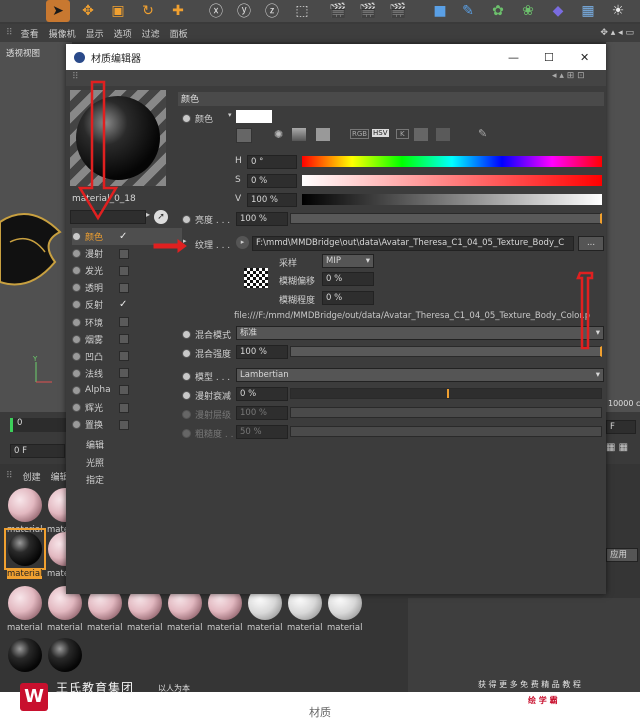 The width and height of the screenshot is (640, 727). Describe the element at coordinates (529, 684) in the screenshot. I see `promo-text: 获 得 更 多 免 费 精 品 教 程` at that location.